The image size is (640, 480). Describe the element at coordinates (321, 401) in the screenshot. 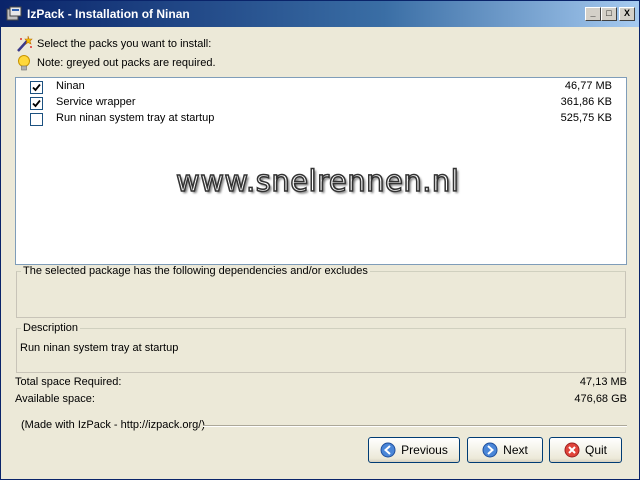

I see `space-available-row: Available space: 476,68 GB` at that location.